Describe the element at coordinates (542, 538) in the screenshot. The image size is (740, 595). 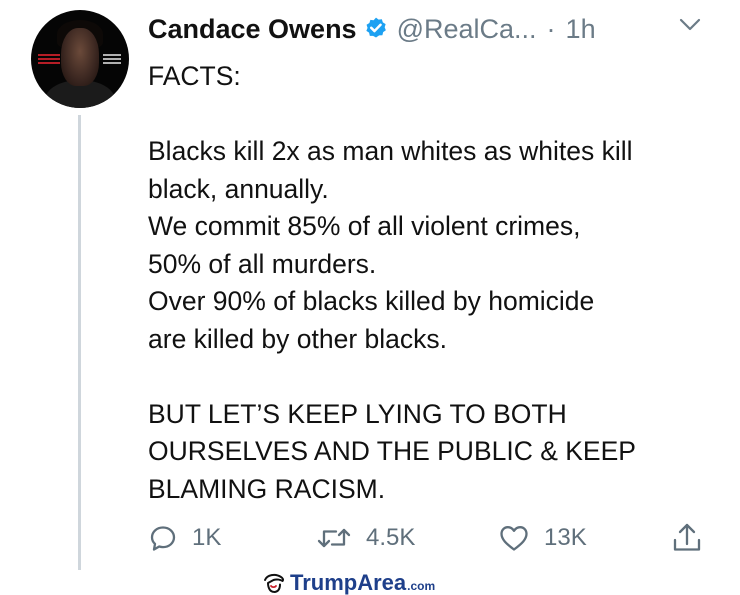
I see `like-button: 13K` at that location.